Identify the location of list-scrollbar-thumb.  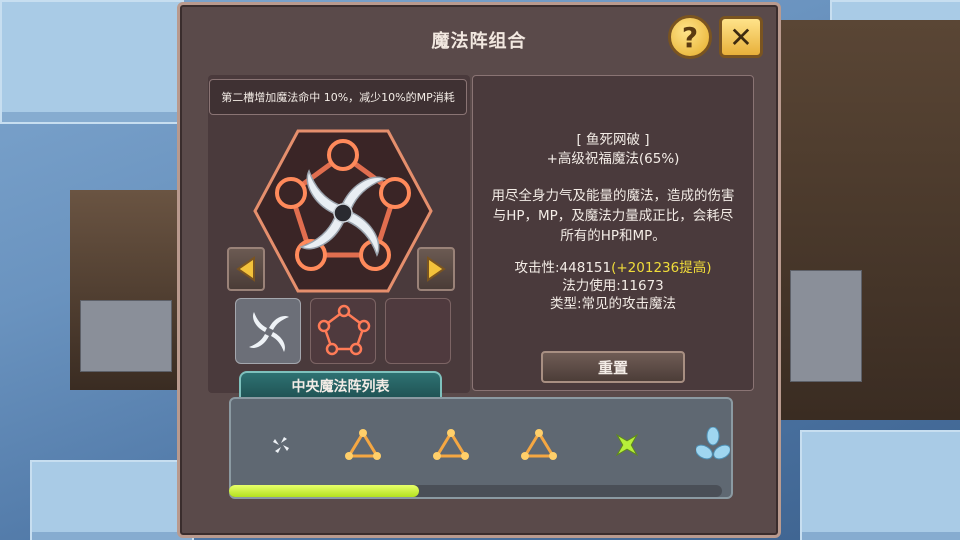
(324, 491).